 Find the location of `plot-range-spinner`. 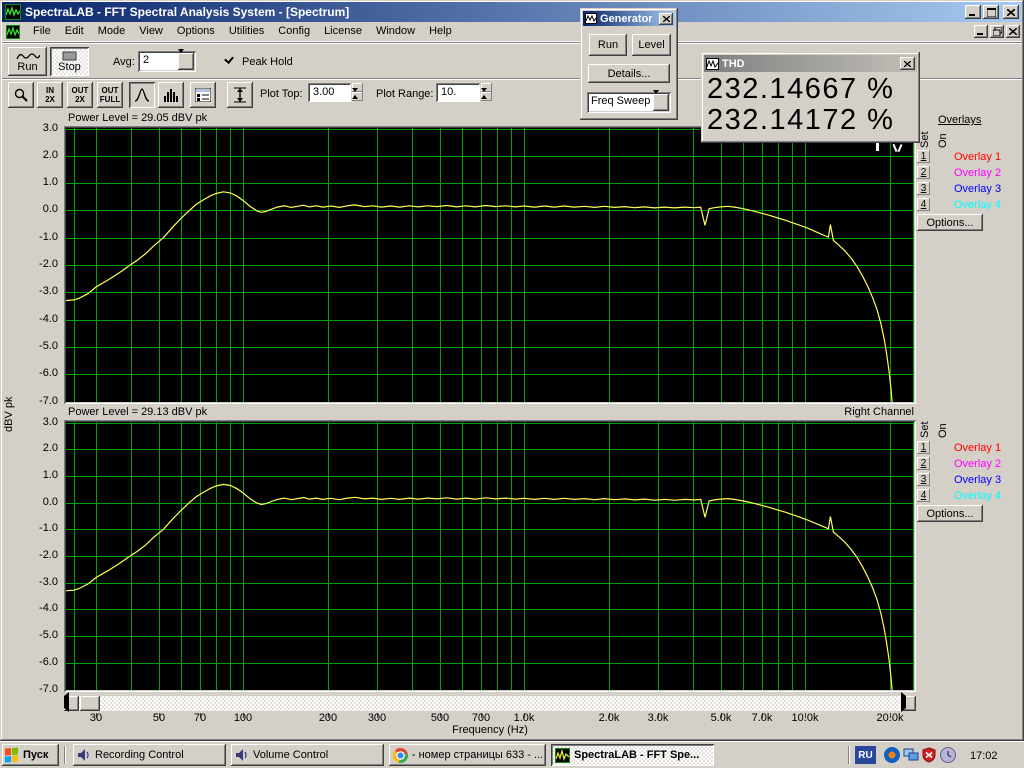

plot-range-spinner is located at coordinates (486, 93).